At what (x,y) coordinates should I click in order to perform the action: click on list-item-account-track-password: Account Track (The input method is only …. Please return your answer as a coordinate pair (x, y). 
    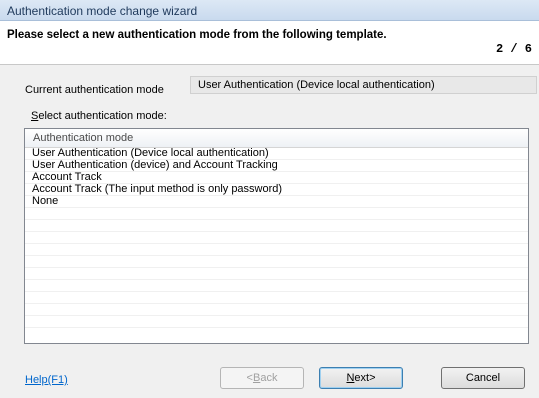
    Looking at the image, I should click on (276, 190).